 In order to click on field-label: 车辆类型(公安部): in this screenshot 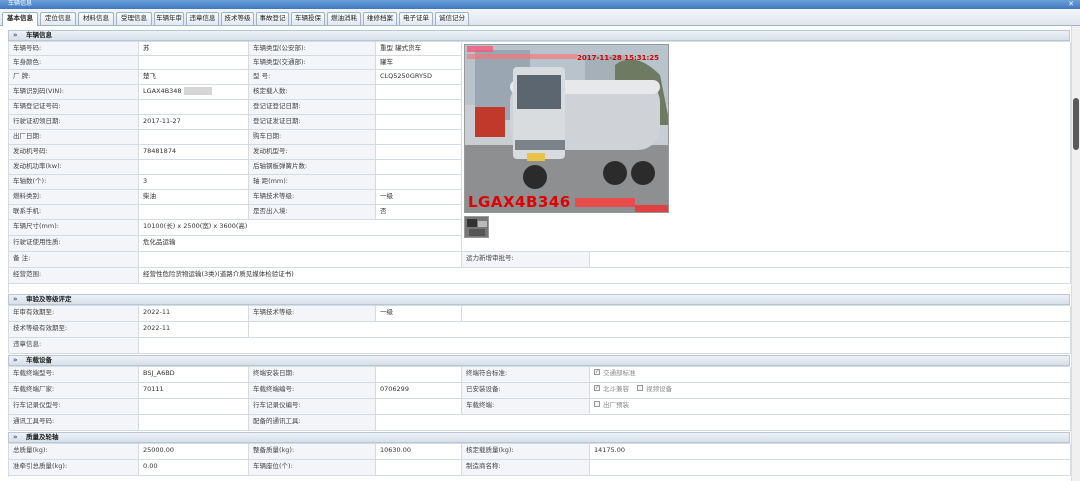, I will do `click(312, 49)`.